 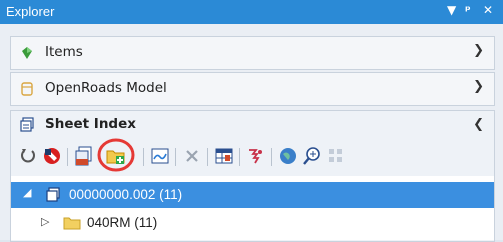 I want to click on panel-label-items: Items, so click(x=64, y=52).